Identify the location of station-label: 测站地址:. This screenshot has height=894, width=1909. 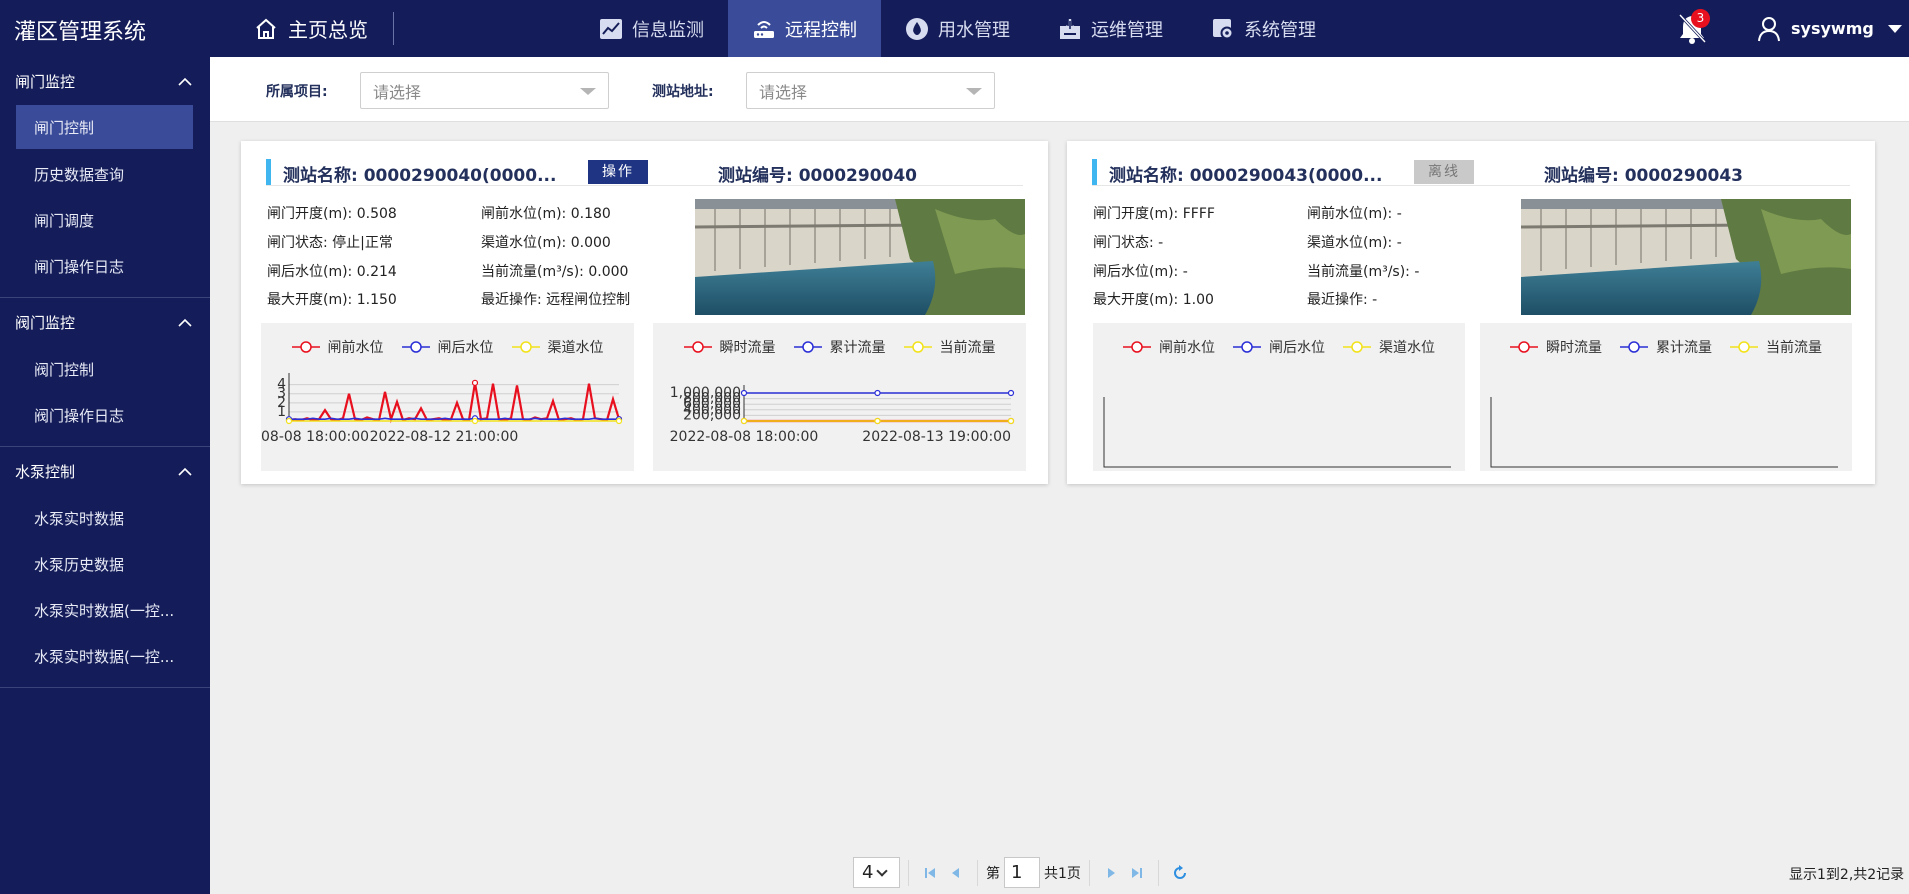
(683, 92).